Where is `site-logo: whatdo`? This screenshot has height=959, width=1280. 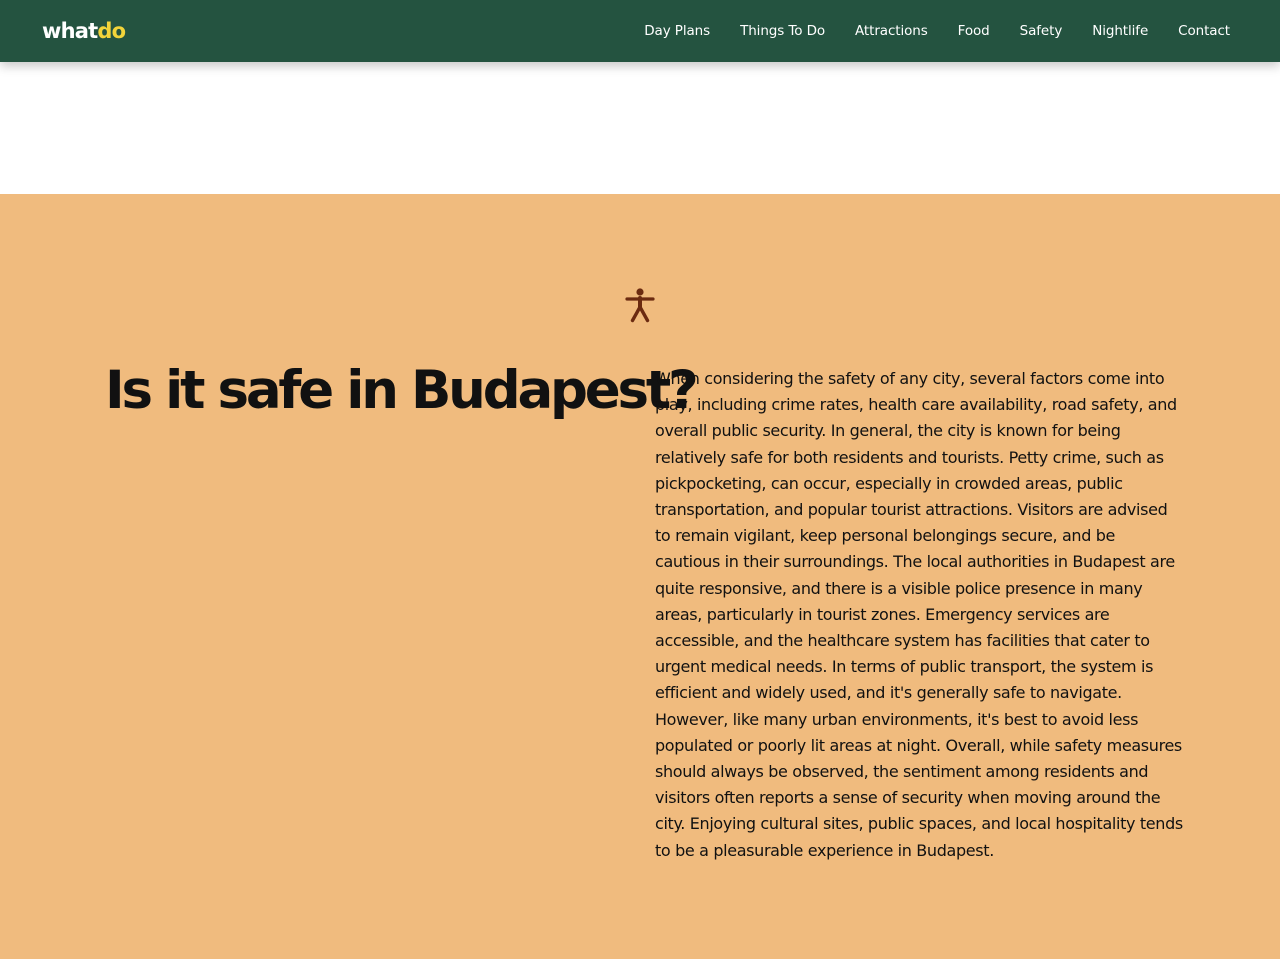 site-logo: whatdo is located at coordinates (84, 31).